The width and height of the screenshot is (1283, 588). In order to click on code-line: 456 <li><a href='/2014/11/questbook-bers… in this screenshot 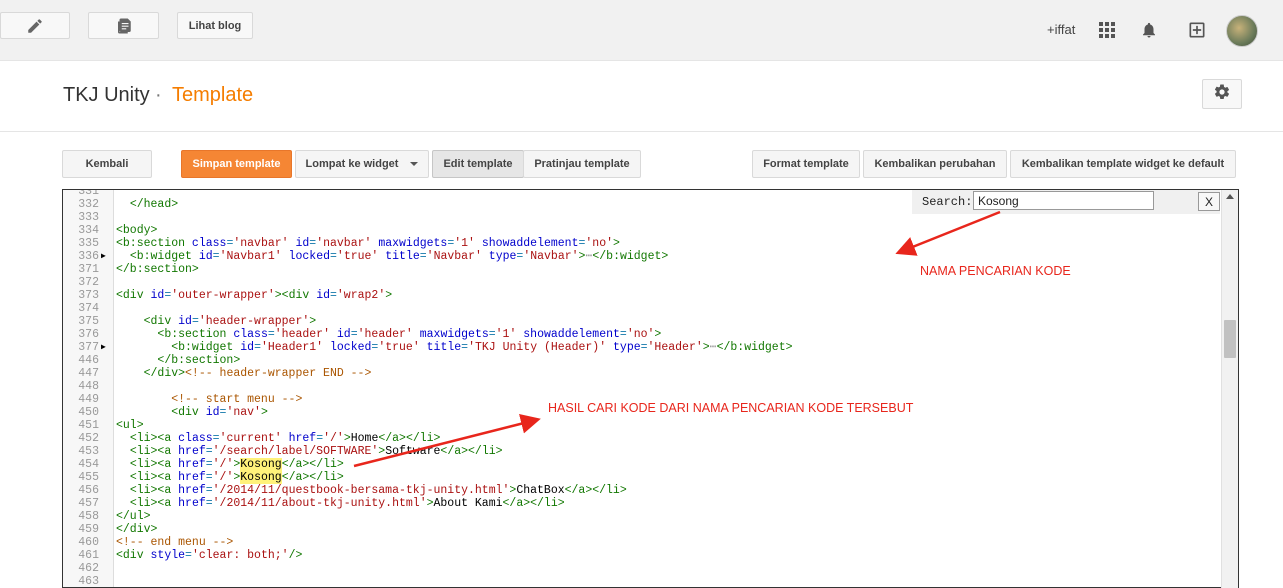, I will do `click(638, 490)`.